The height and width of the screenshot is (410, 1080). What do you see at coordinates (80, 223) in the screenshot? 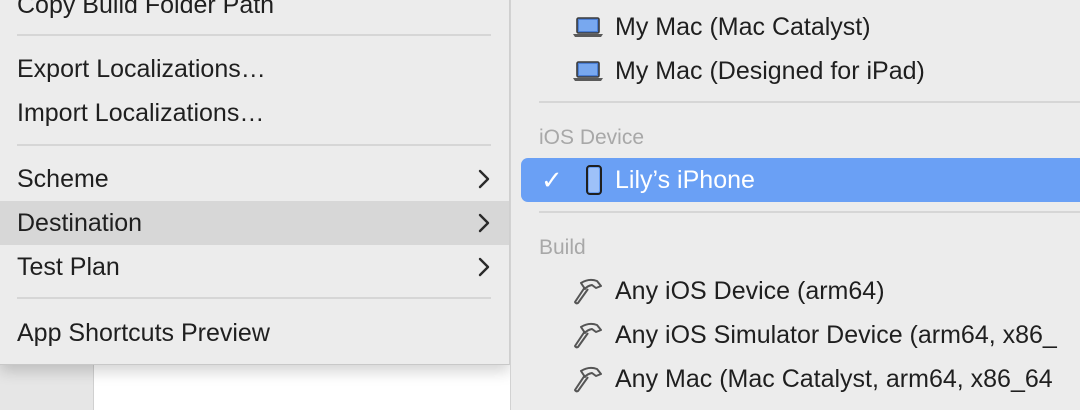
I see `menu-item-label: Destination` at bounding box center [80, 223].